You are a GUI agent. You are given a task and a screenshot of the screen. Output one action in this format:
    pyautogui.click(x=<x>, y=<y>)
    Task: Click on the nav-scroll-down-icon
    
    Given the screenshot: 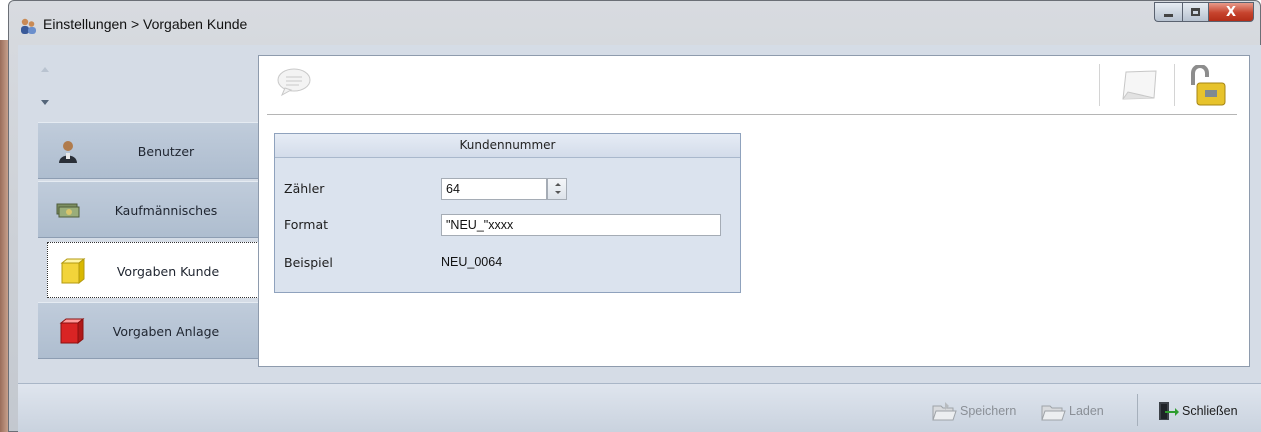 What is the action you would take?
    pyautogui.click(x=45, y=102)
    